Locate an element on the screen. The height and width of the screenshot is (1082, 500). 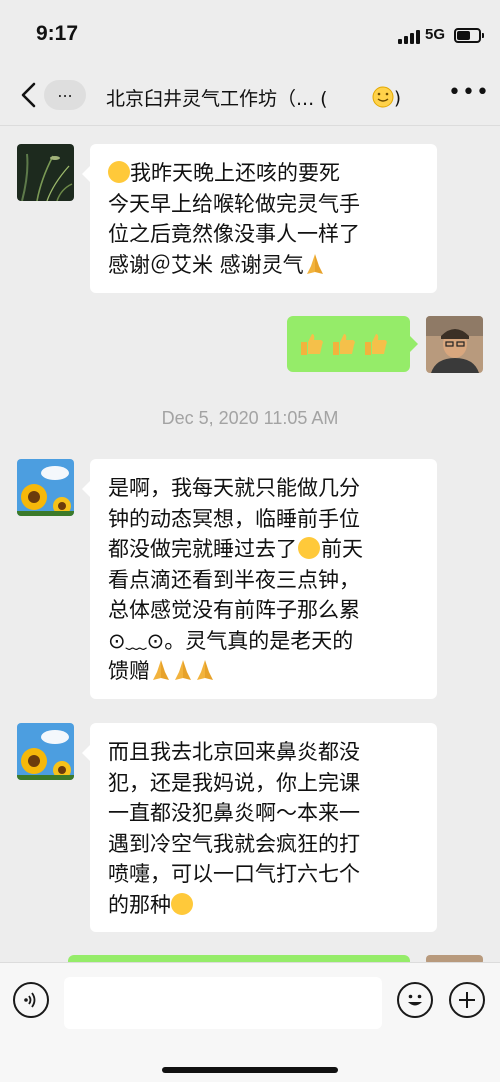
message-line: 我昨天晚上还咳的要死 is located at coordinates (263, 173).